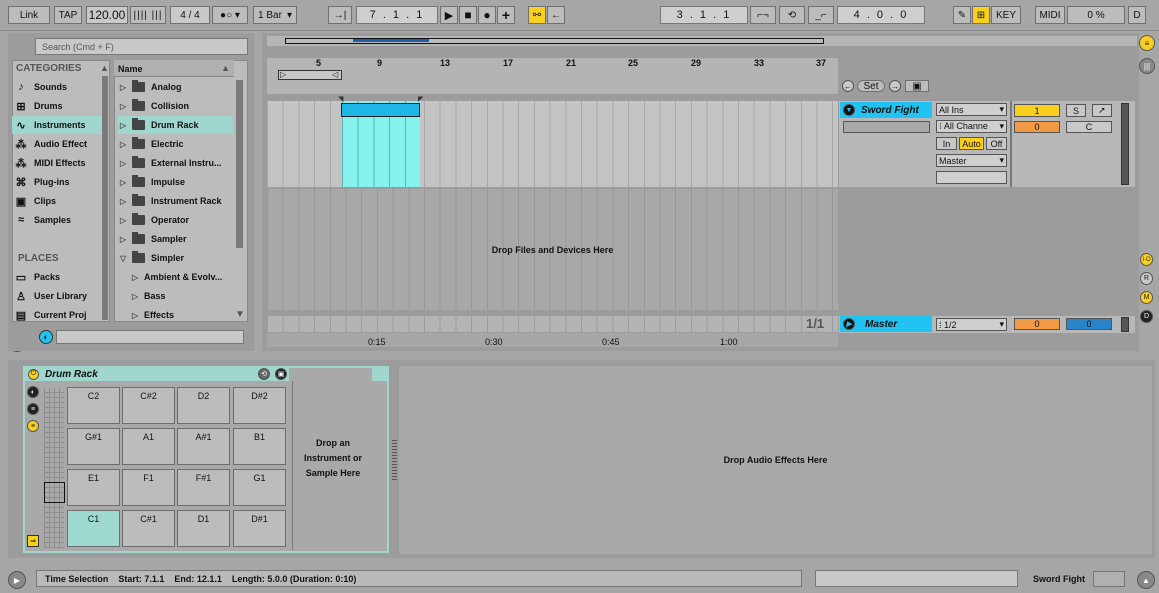 The width and height of the screenshot is (1159, 593). What do you see at coordinates (537, 15) in the screenshot?
I see `automation-arm-button: ⚯` at bounding box center [537, 15].